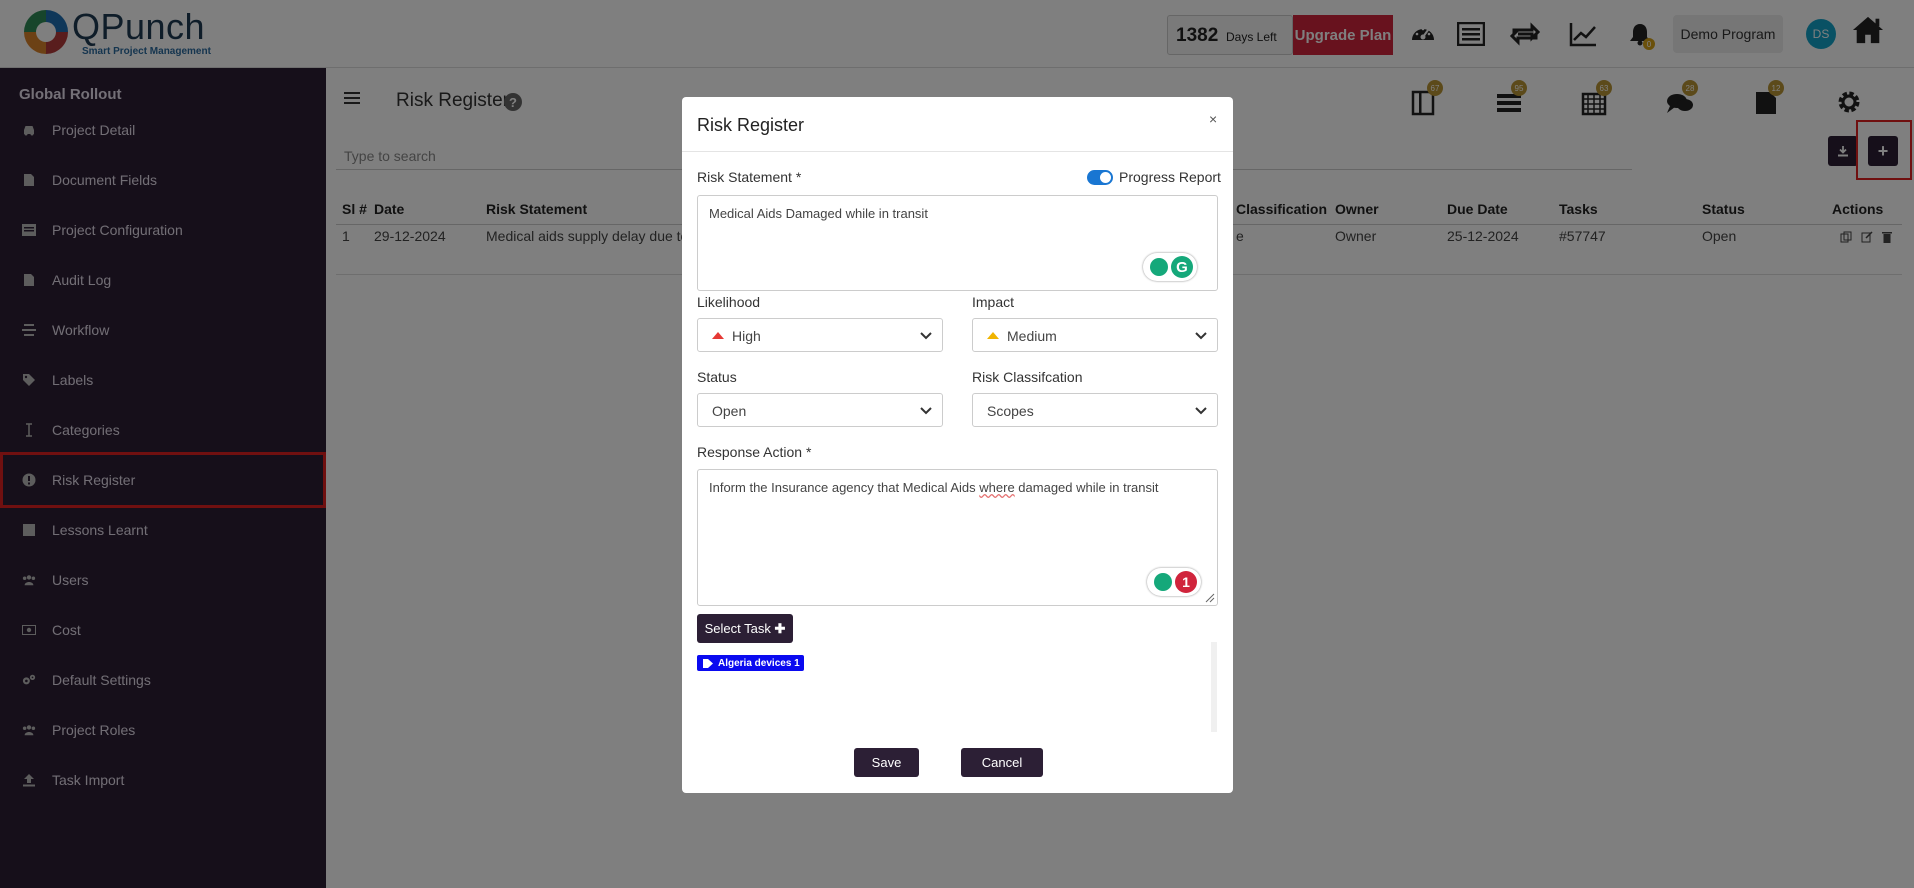  What do you see at coordinates (997, 487) in the screenshot?
I see `spelling-flag: where` at bounding box center [997, 487].